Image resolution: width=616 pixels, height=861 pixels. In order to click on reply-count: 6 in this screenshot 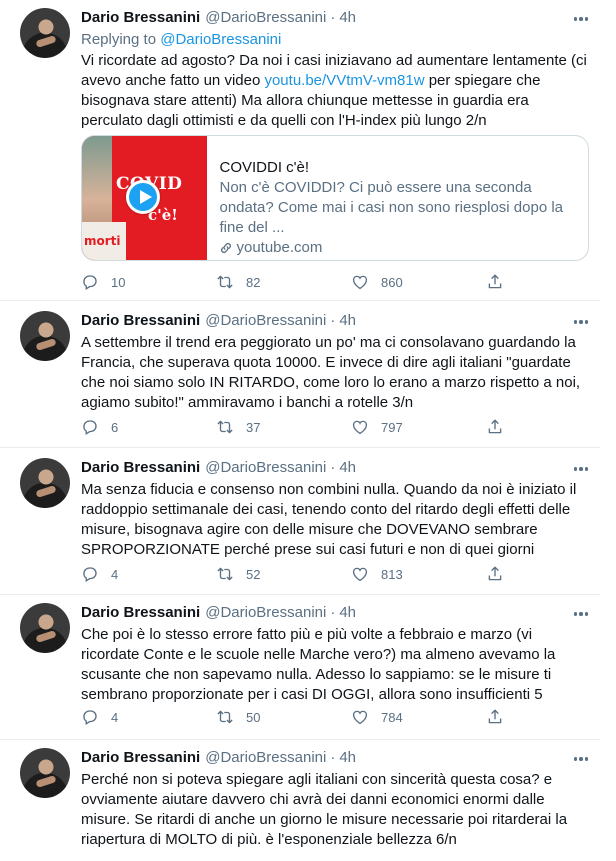, I will do `click(115, 427)`.